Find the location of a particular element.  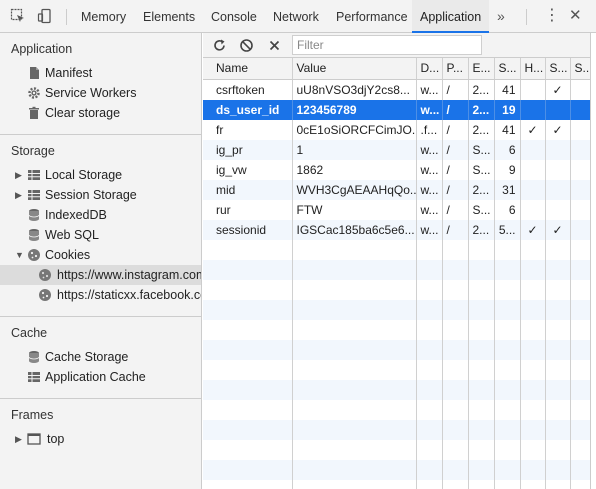

cell-httponly is located at coordinates (532, 109).